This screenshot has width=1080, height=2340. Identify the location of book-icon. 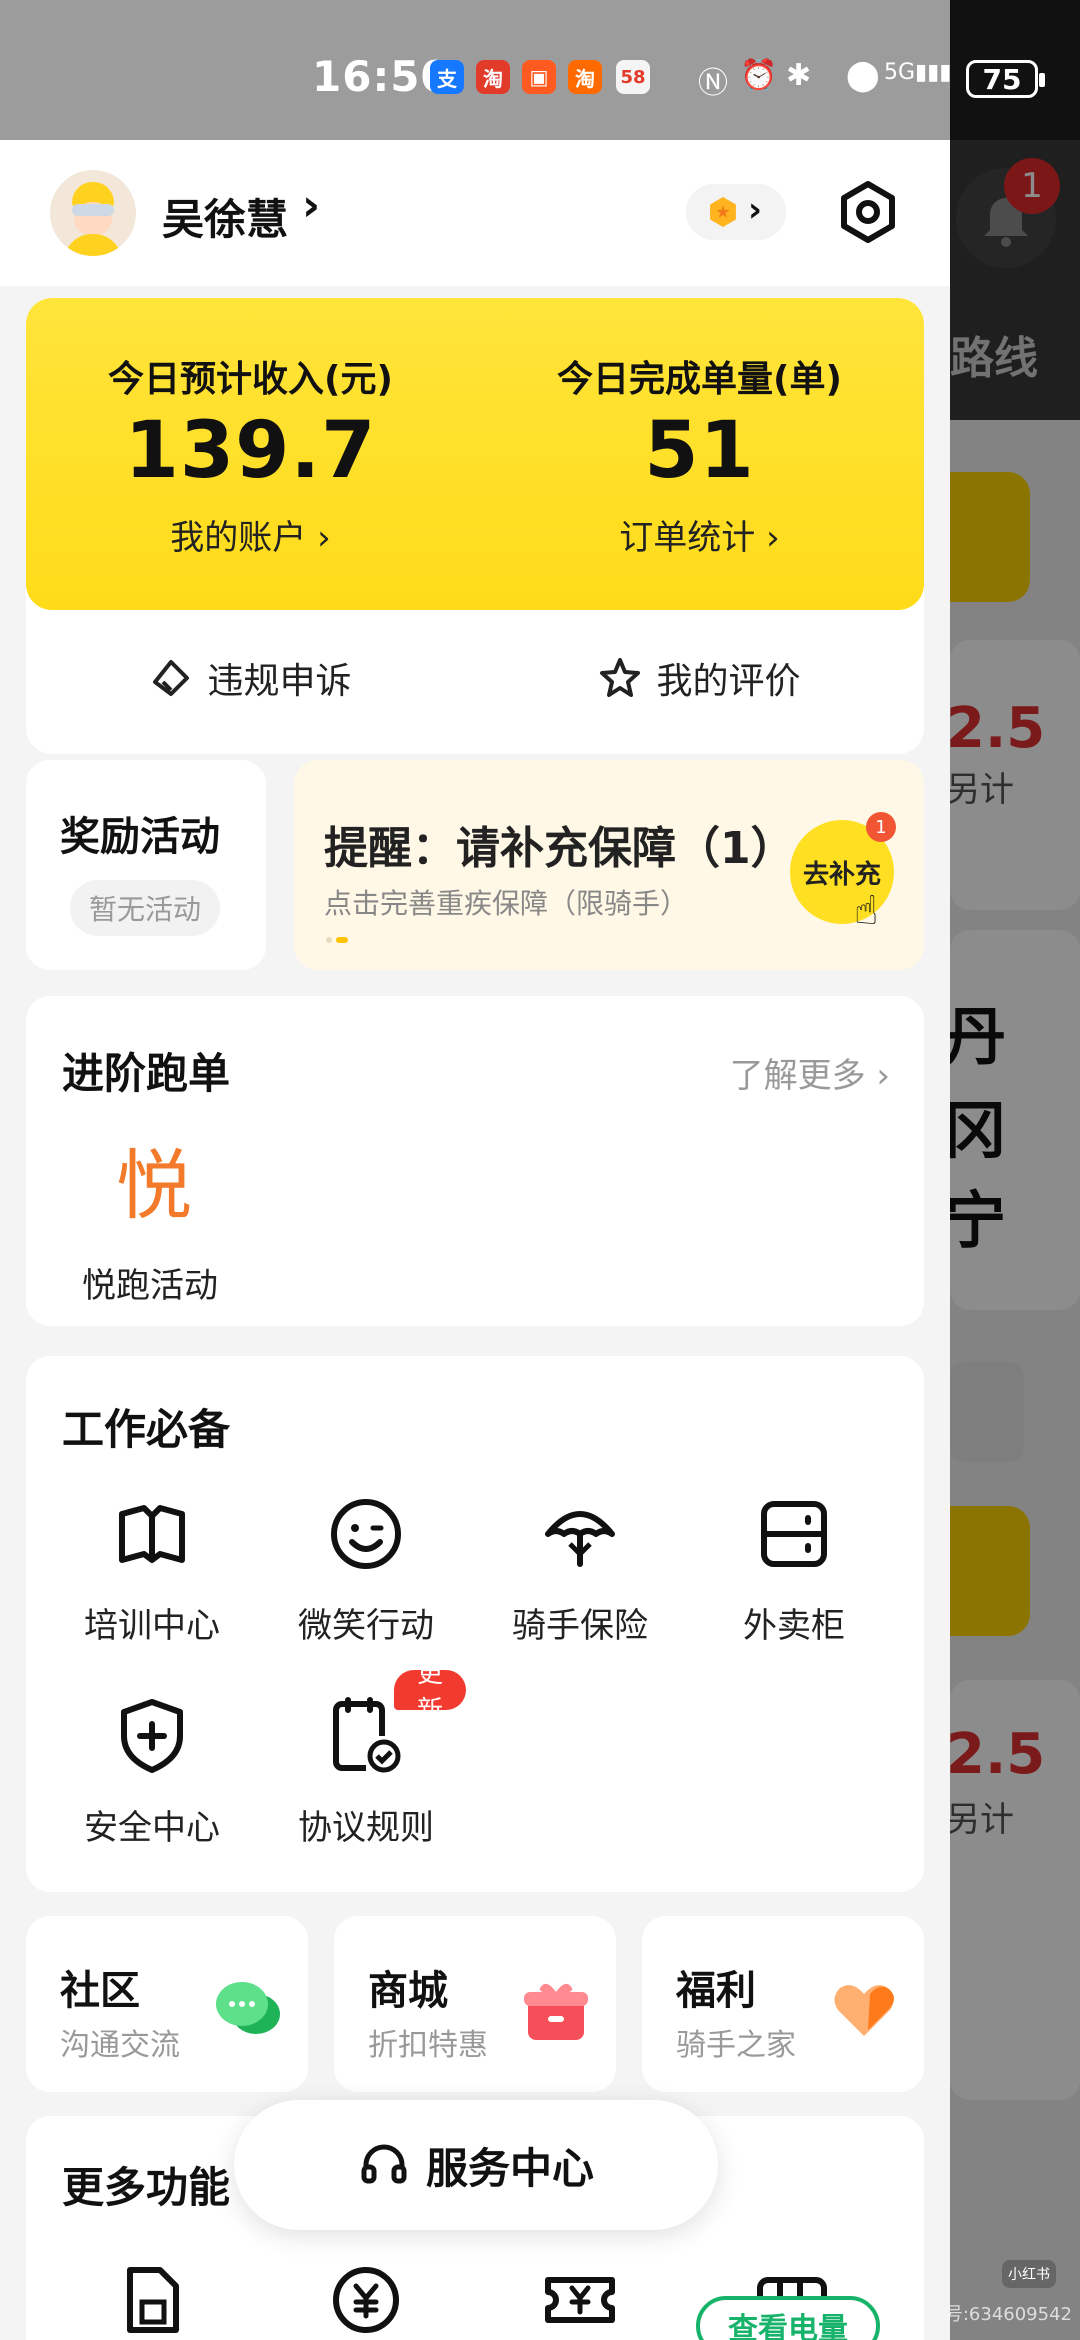
(152, 1534).